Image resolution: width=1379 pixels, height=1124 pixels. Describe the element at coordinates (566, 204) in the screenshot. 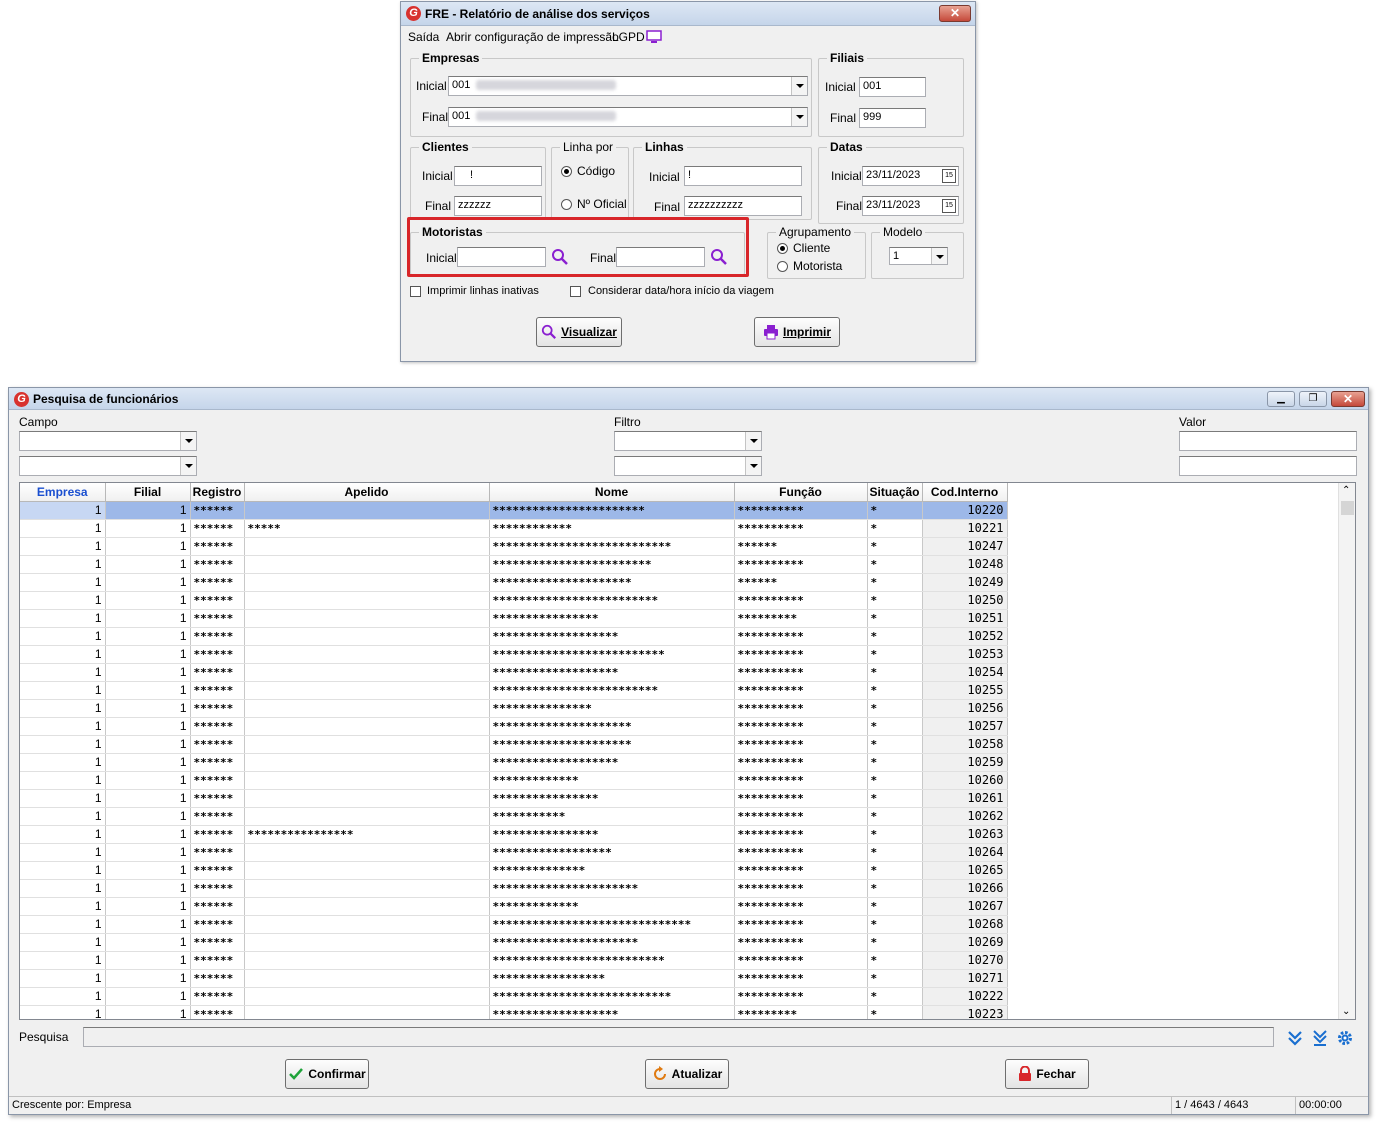

I see `radio-n-oficial` at that location.